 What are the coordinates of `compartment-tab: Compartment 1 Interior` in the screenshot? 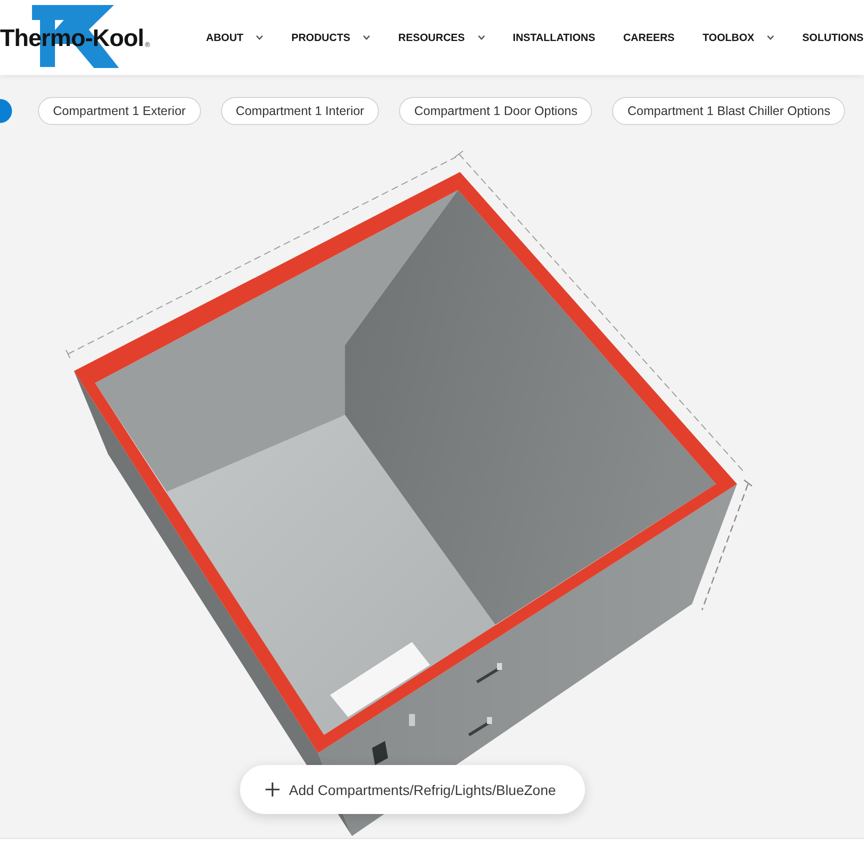 It's located at (300, 111).